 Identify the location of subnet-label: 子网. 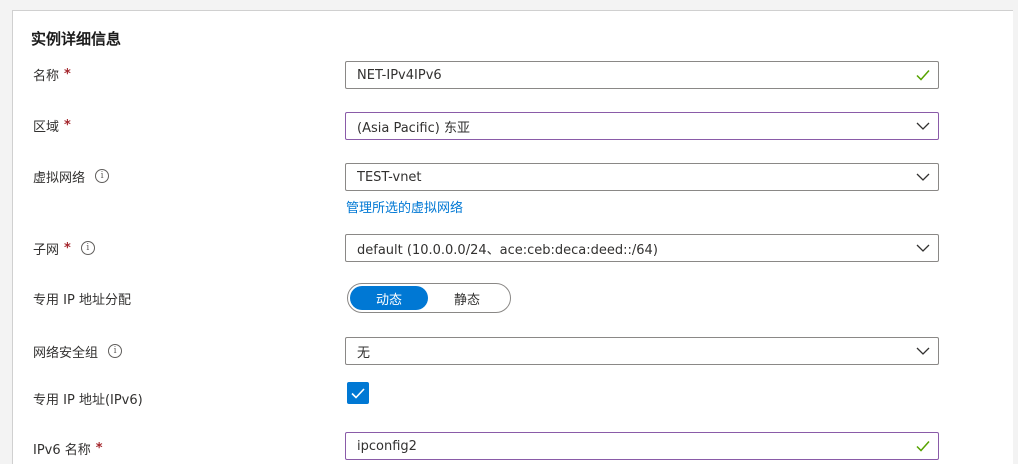
(46, 250).